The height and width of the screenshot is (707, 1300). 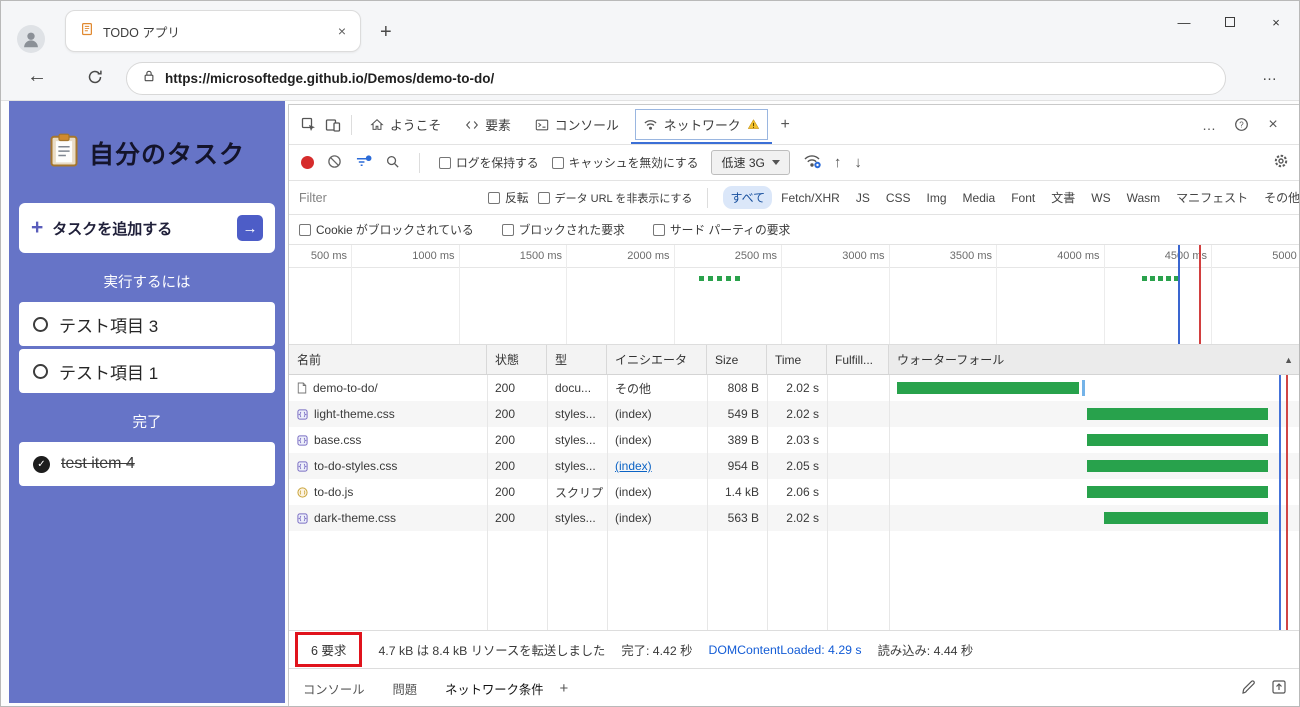 I want to click on preserve-log-checkbox: ログを保持する, so click(x=489, y=162).